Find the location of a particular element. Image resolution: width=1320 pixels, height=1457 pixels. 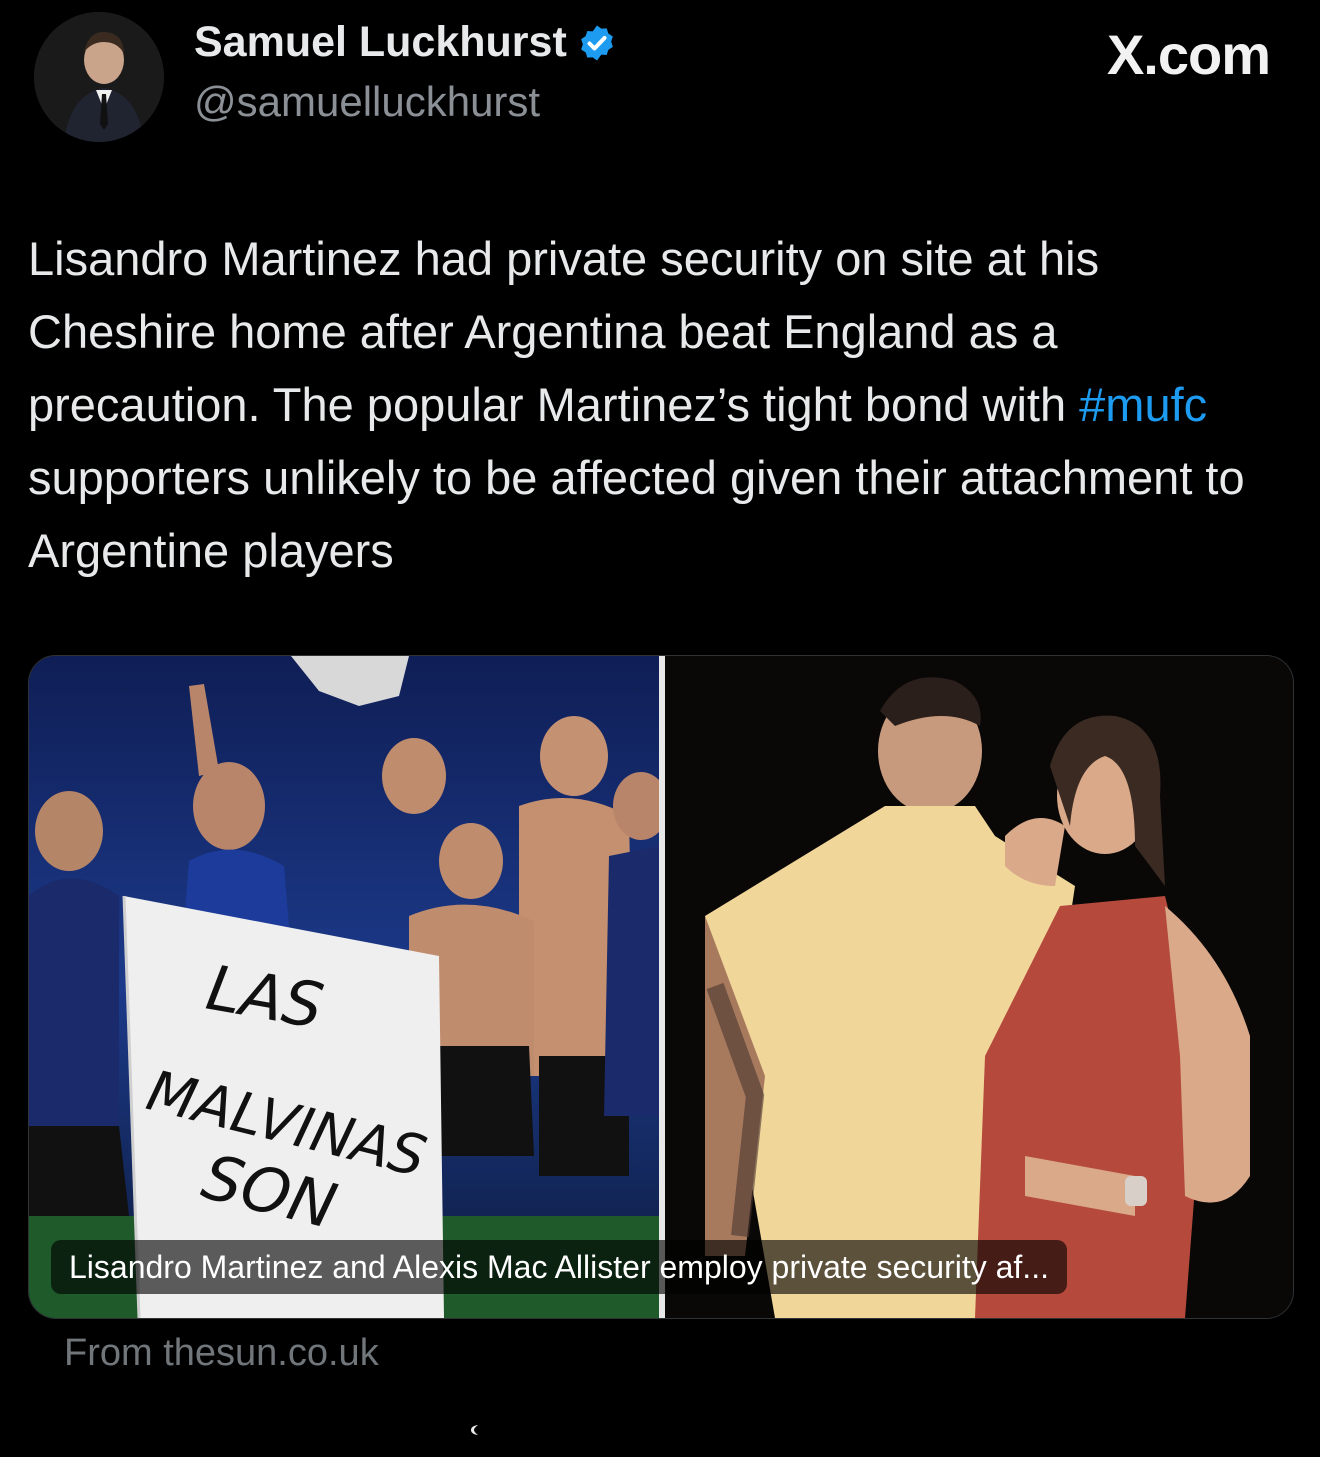

hashtag-link: #mufc is located at coordinates (1143, 404).